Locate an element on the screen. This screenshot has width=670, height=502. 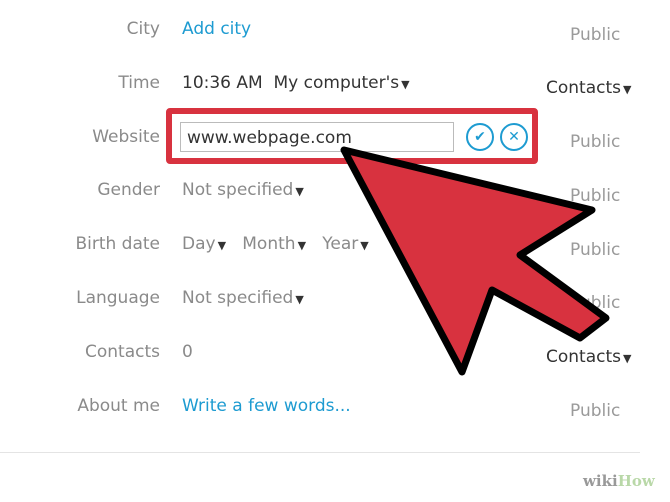
wikihow-watermark: wikiHow is located at coordinates (619, 481).